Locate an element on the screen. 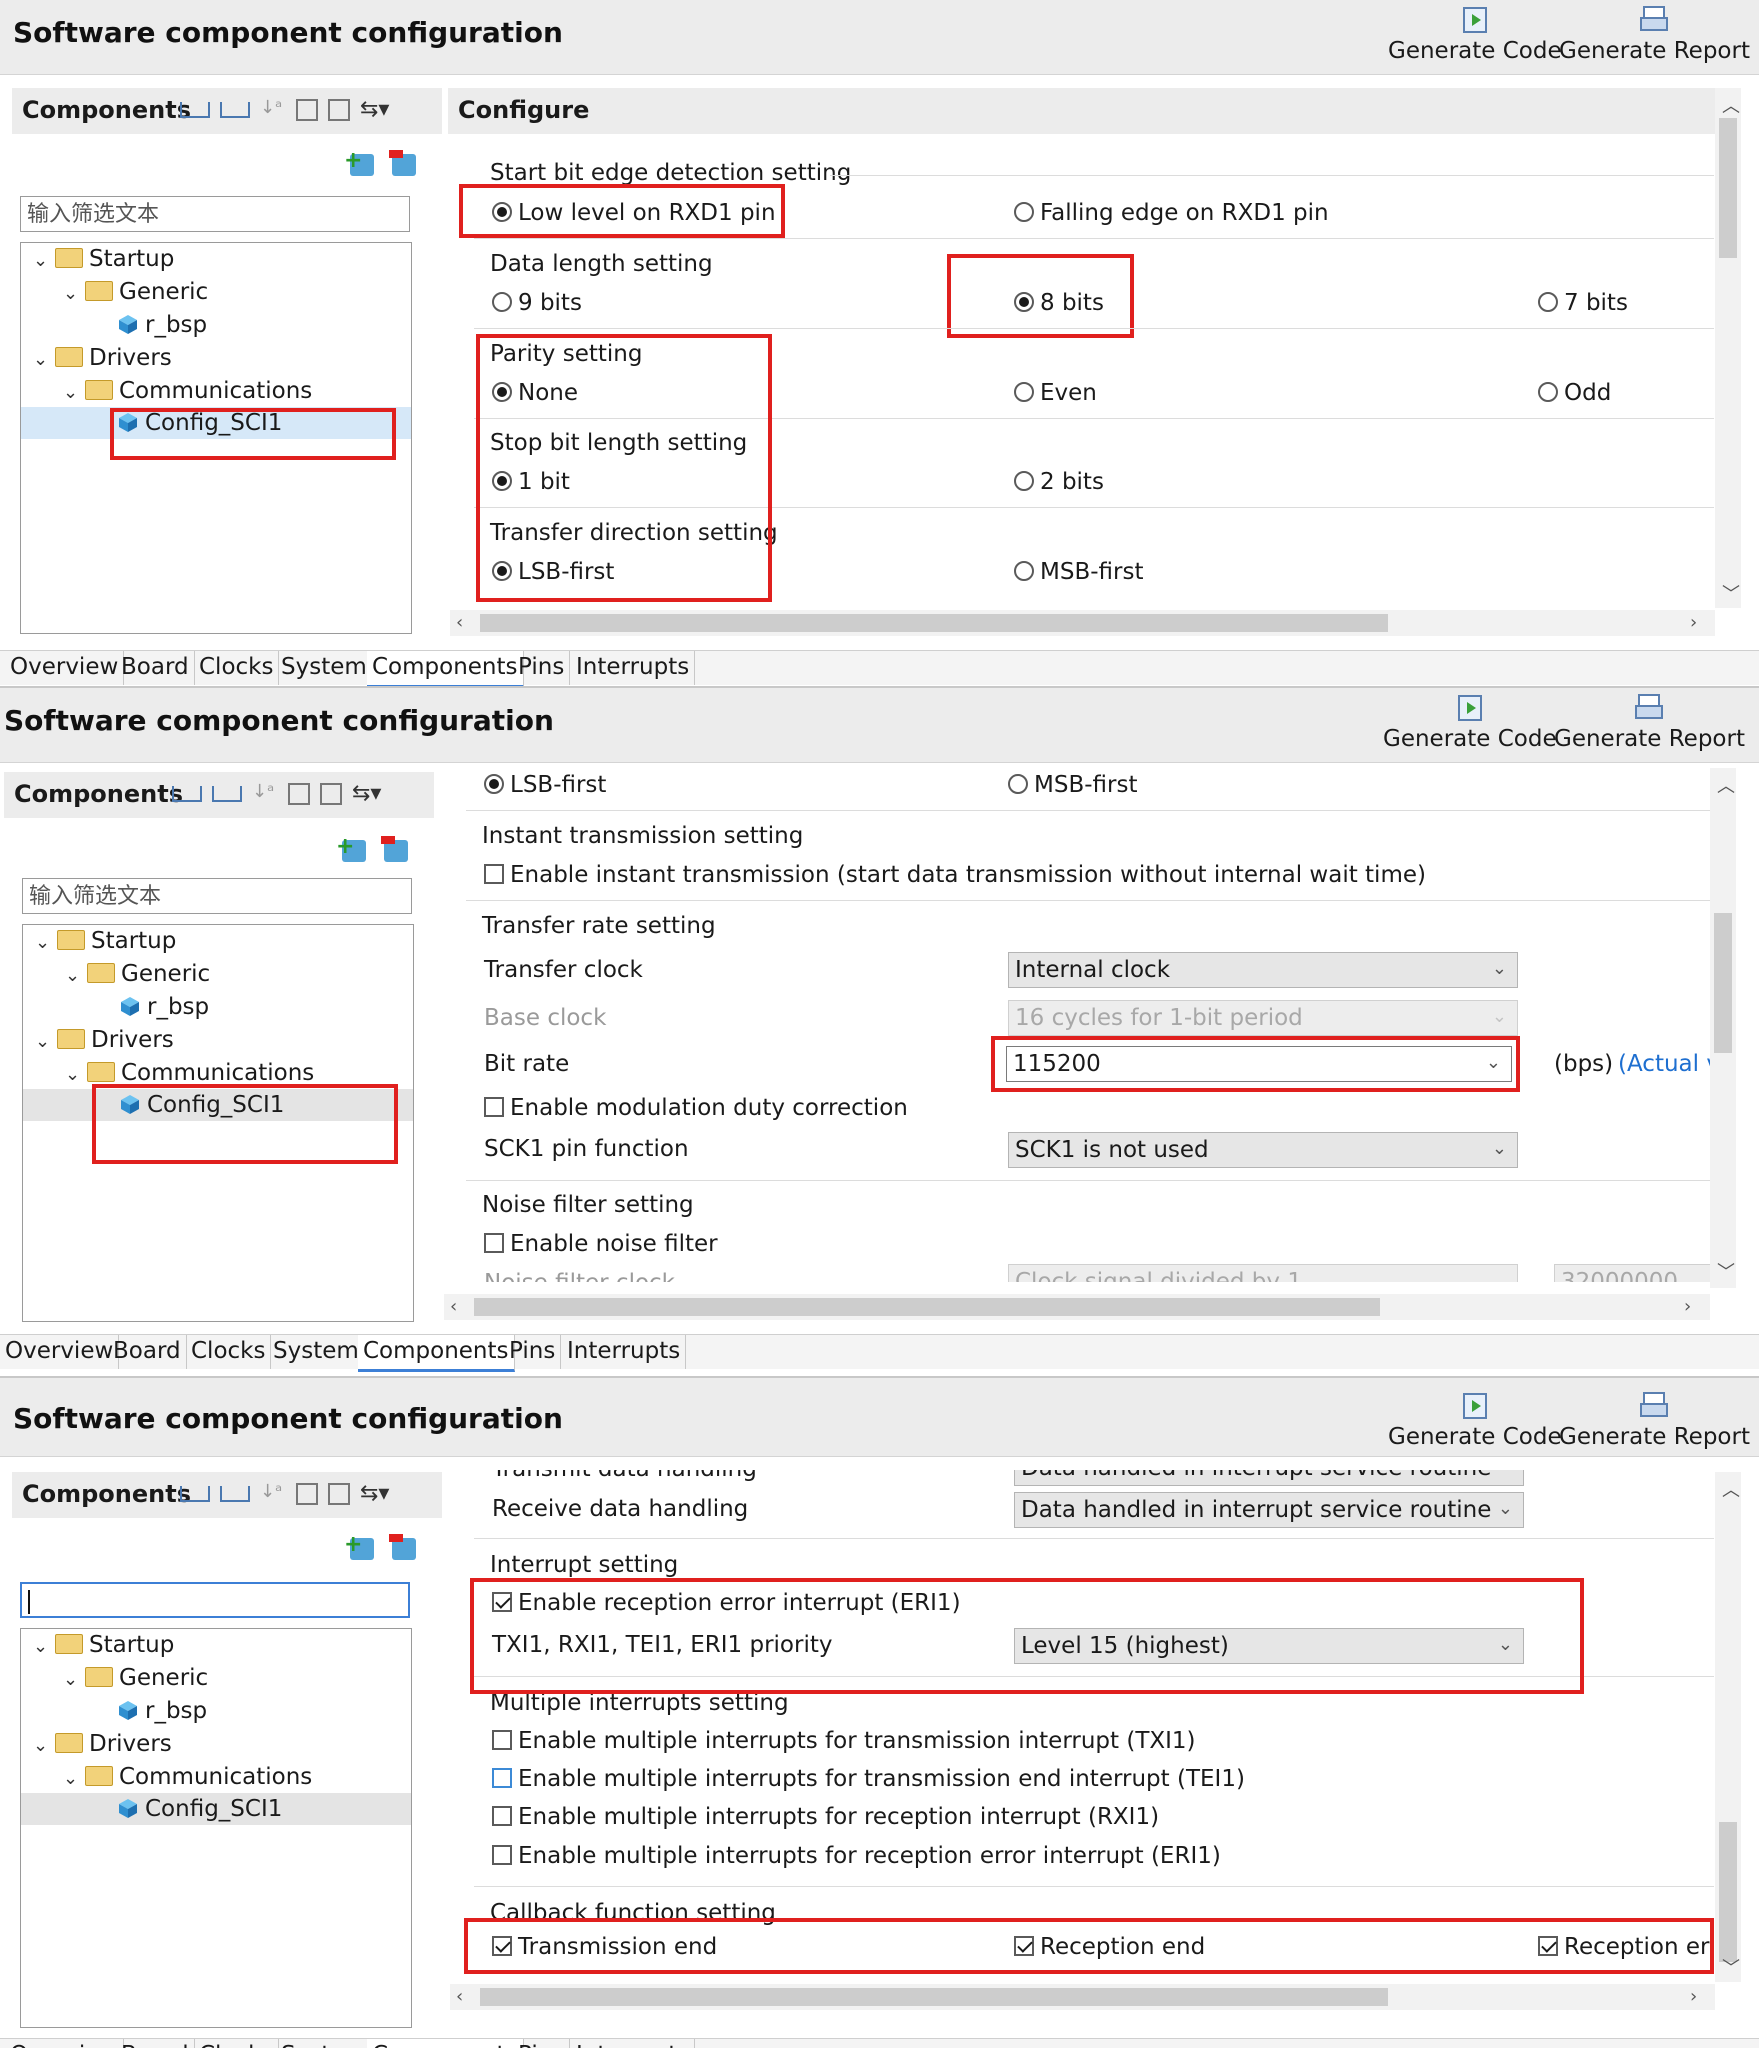  radio-2-bits: 2 bits is located at coordinates (1059, 482).